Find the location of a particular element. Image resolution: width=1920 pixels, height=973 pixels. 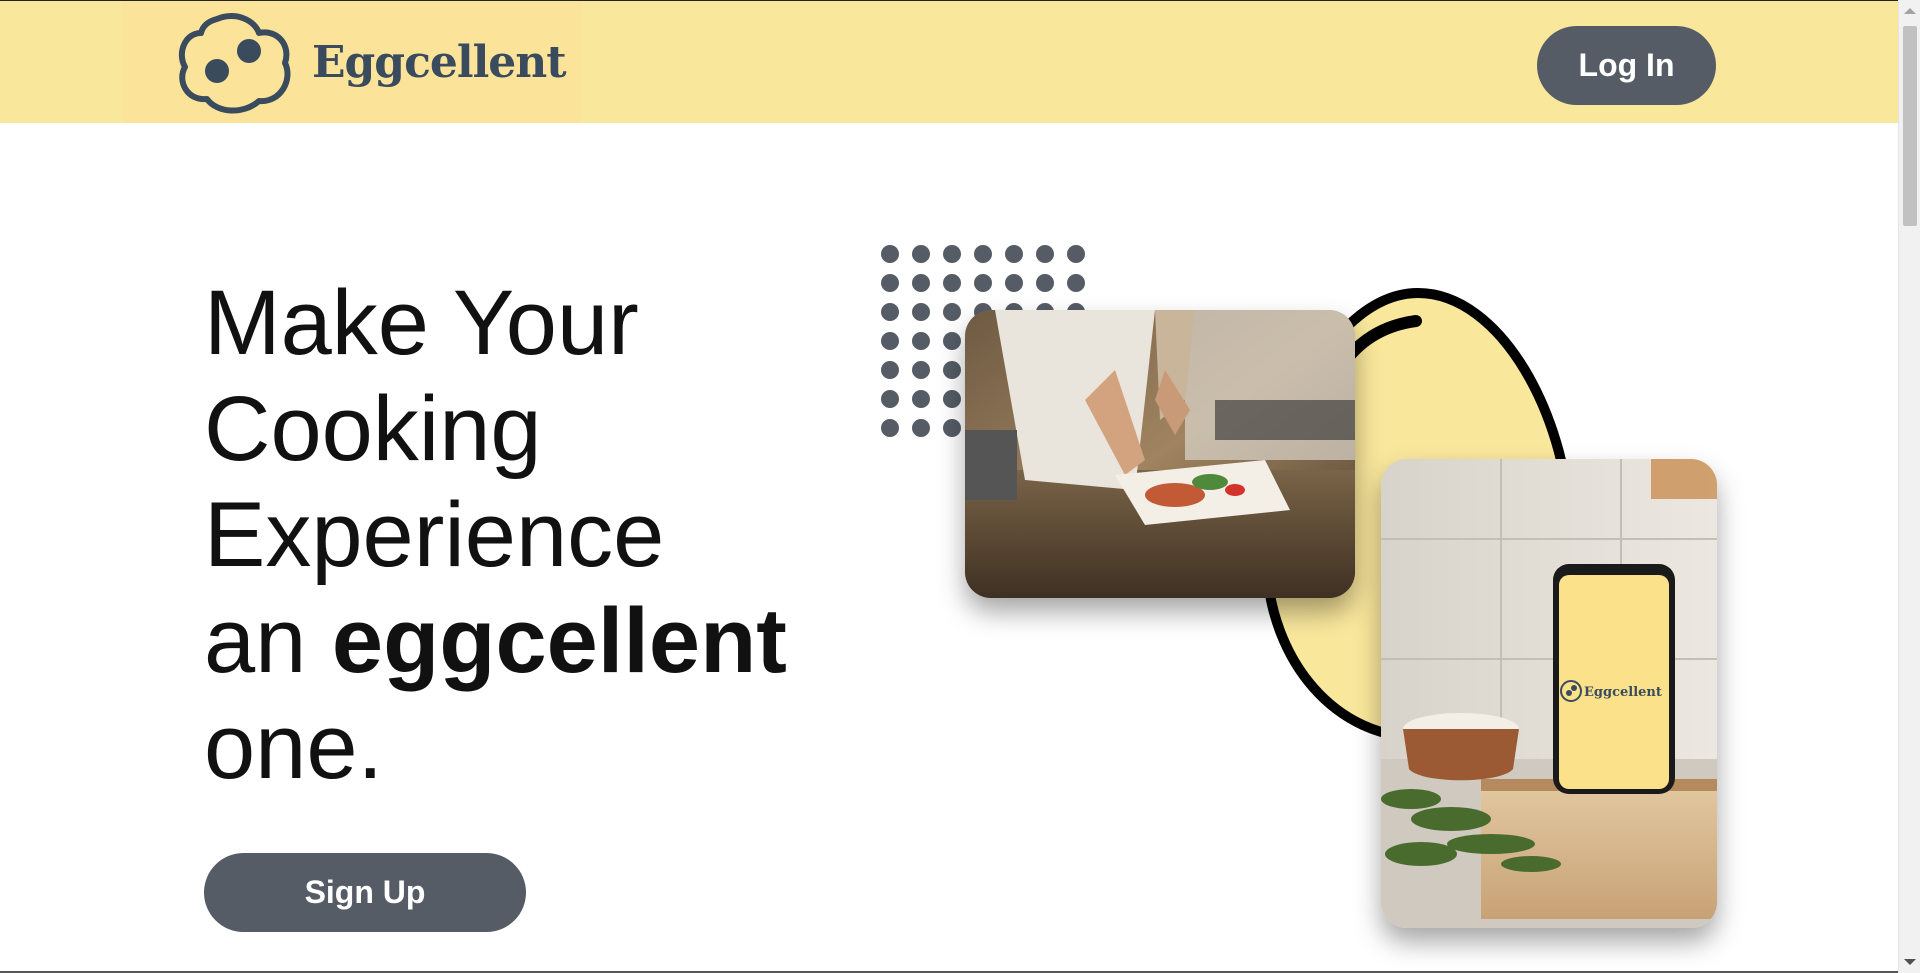

signup-button: Sign Up is located at coordinates (365, 892).